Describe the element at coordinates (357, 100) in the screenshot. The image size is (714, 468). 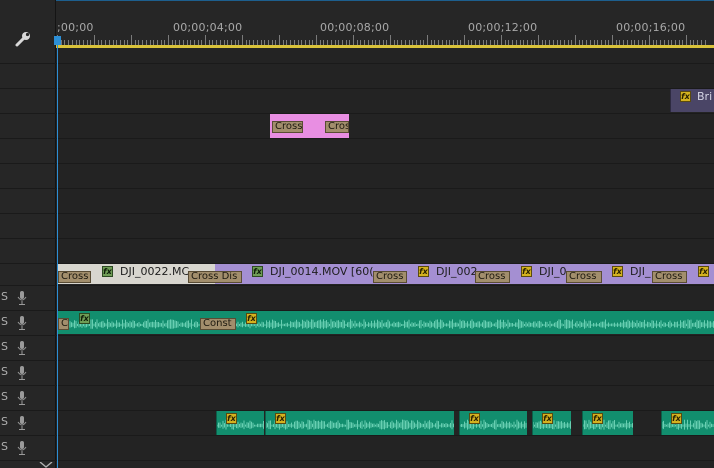
I see `video-track-v4` at that location.